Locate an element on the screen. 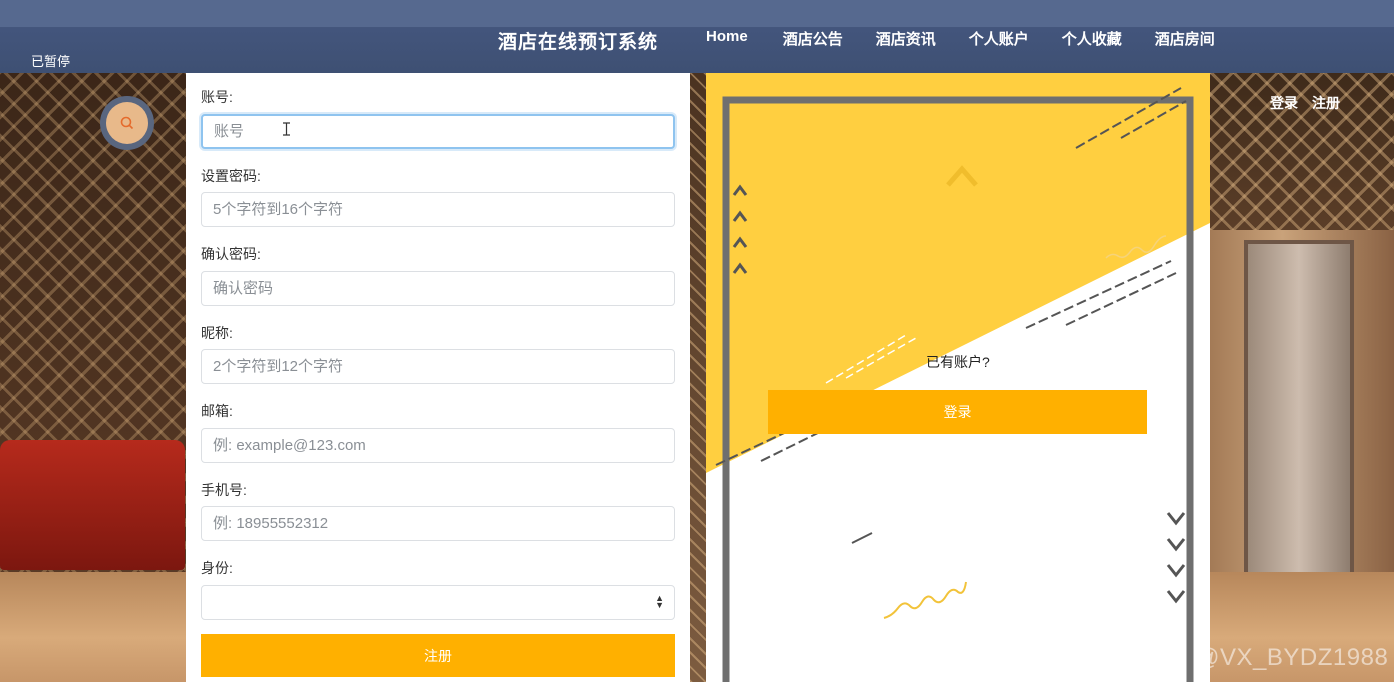 The width and height of the screenshot is (1394, 682). identity-label: 身份: is located at coordinates (217, 568).